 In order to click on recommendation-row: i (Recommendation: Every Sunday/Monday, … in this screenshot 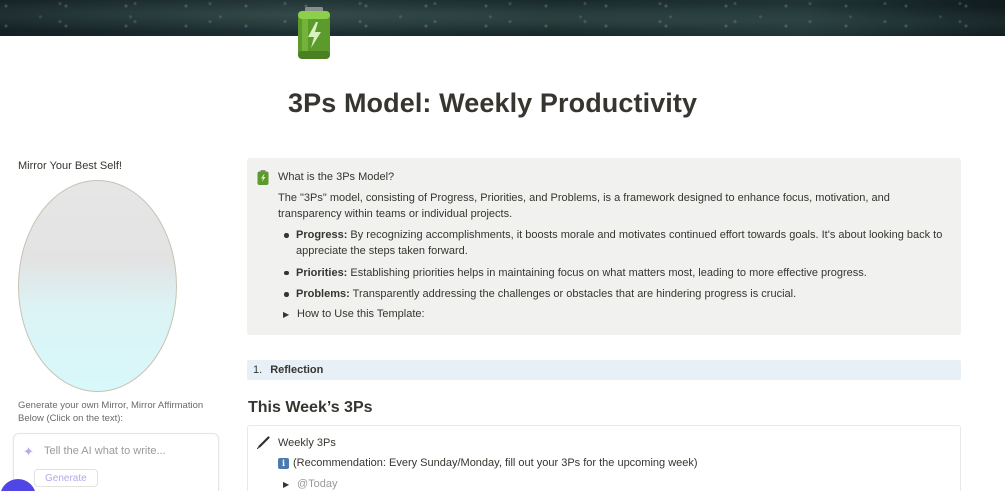, I will do `click(488, 463)`.